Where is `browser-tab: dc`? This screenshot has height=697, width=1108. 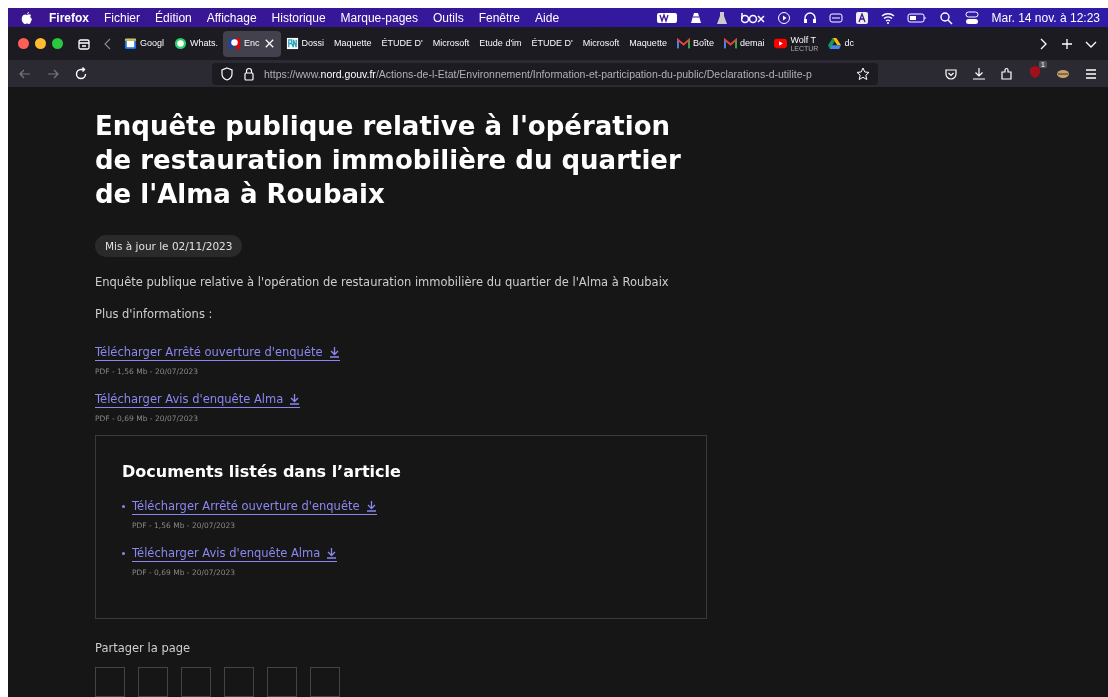
browser-tab: dc is located at coordinates (841, 43).